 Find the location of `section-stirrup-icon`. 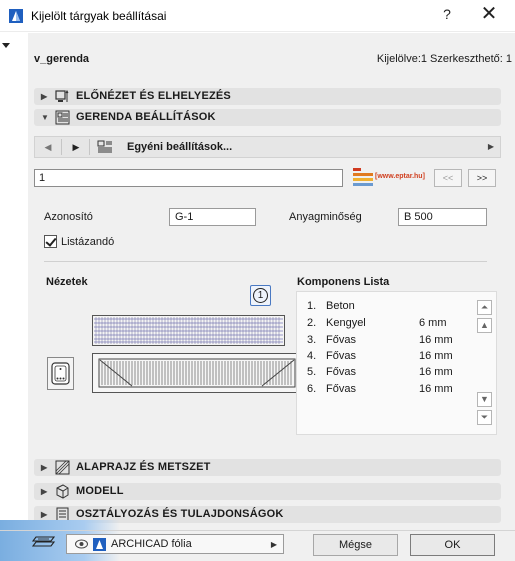

section-stirrup-icon is located at coordinates (60, 373).